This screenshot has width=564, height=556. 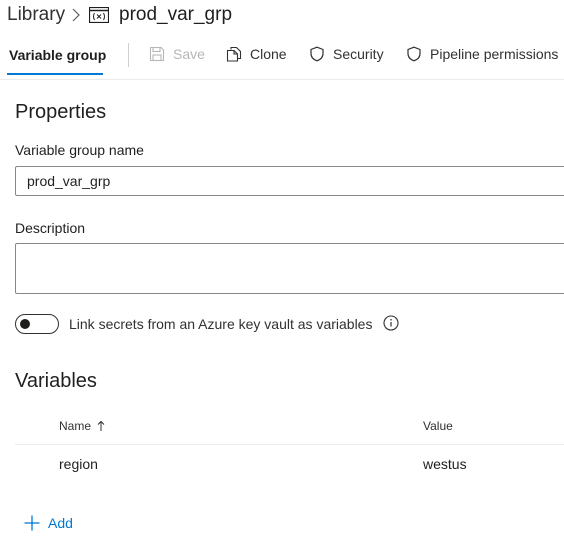 What do you see at coordinates (445, 464) in the screenshot?
I see `variable-value-cell: westus` at bounding box center [445, 464].